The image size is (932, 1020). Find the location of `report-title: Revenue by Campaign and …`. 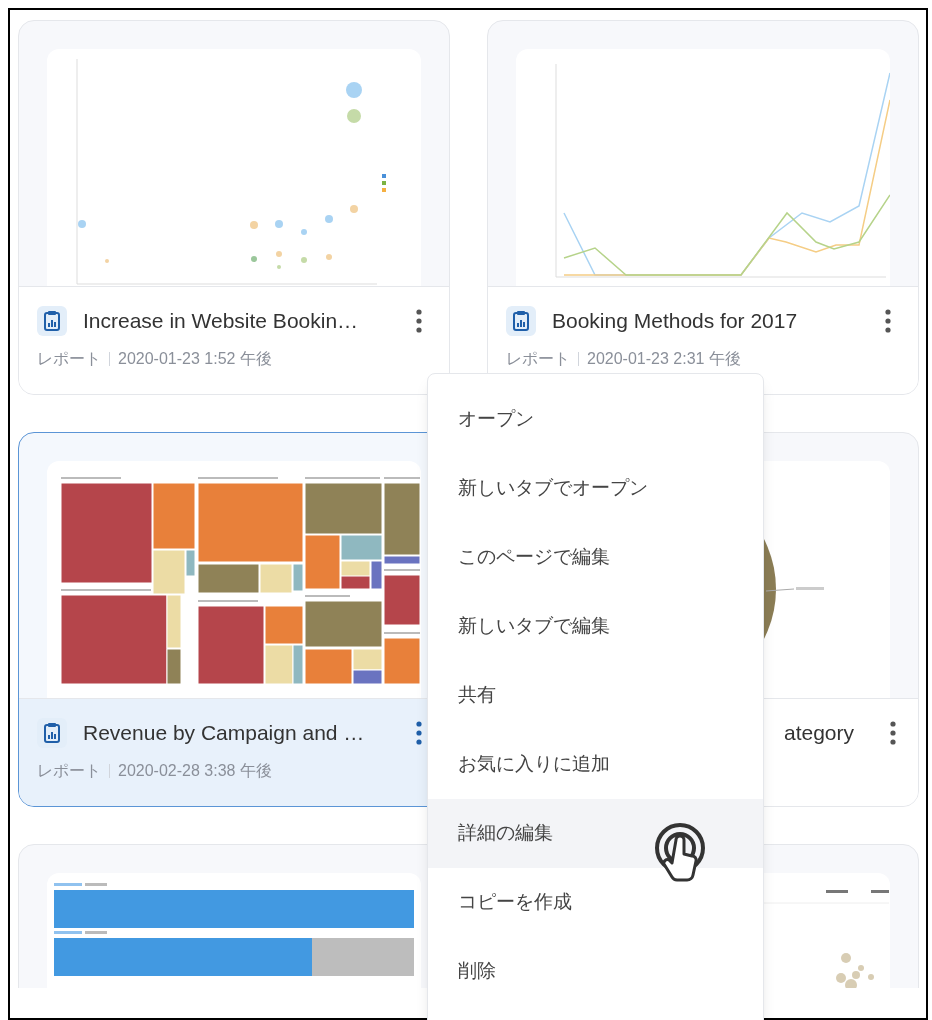

report-title: Revenue by Campaign and … is located at coordinates (224, 733).